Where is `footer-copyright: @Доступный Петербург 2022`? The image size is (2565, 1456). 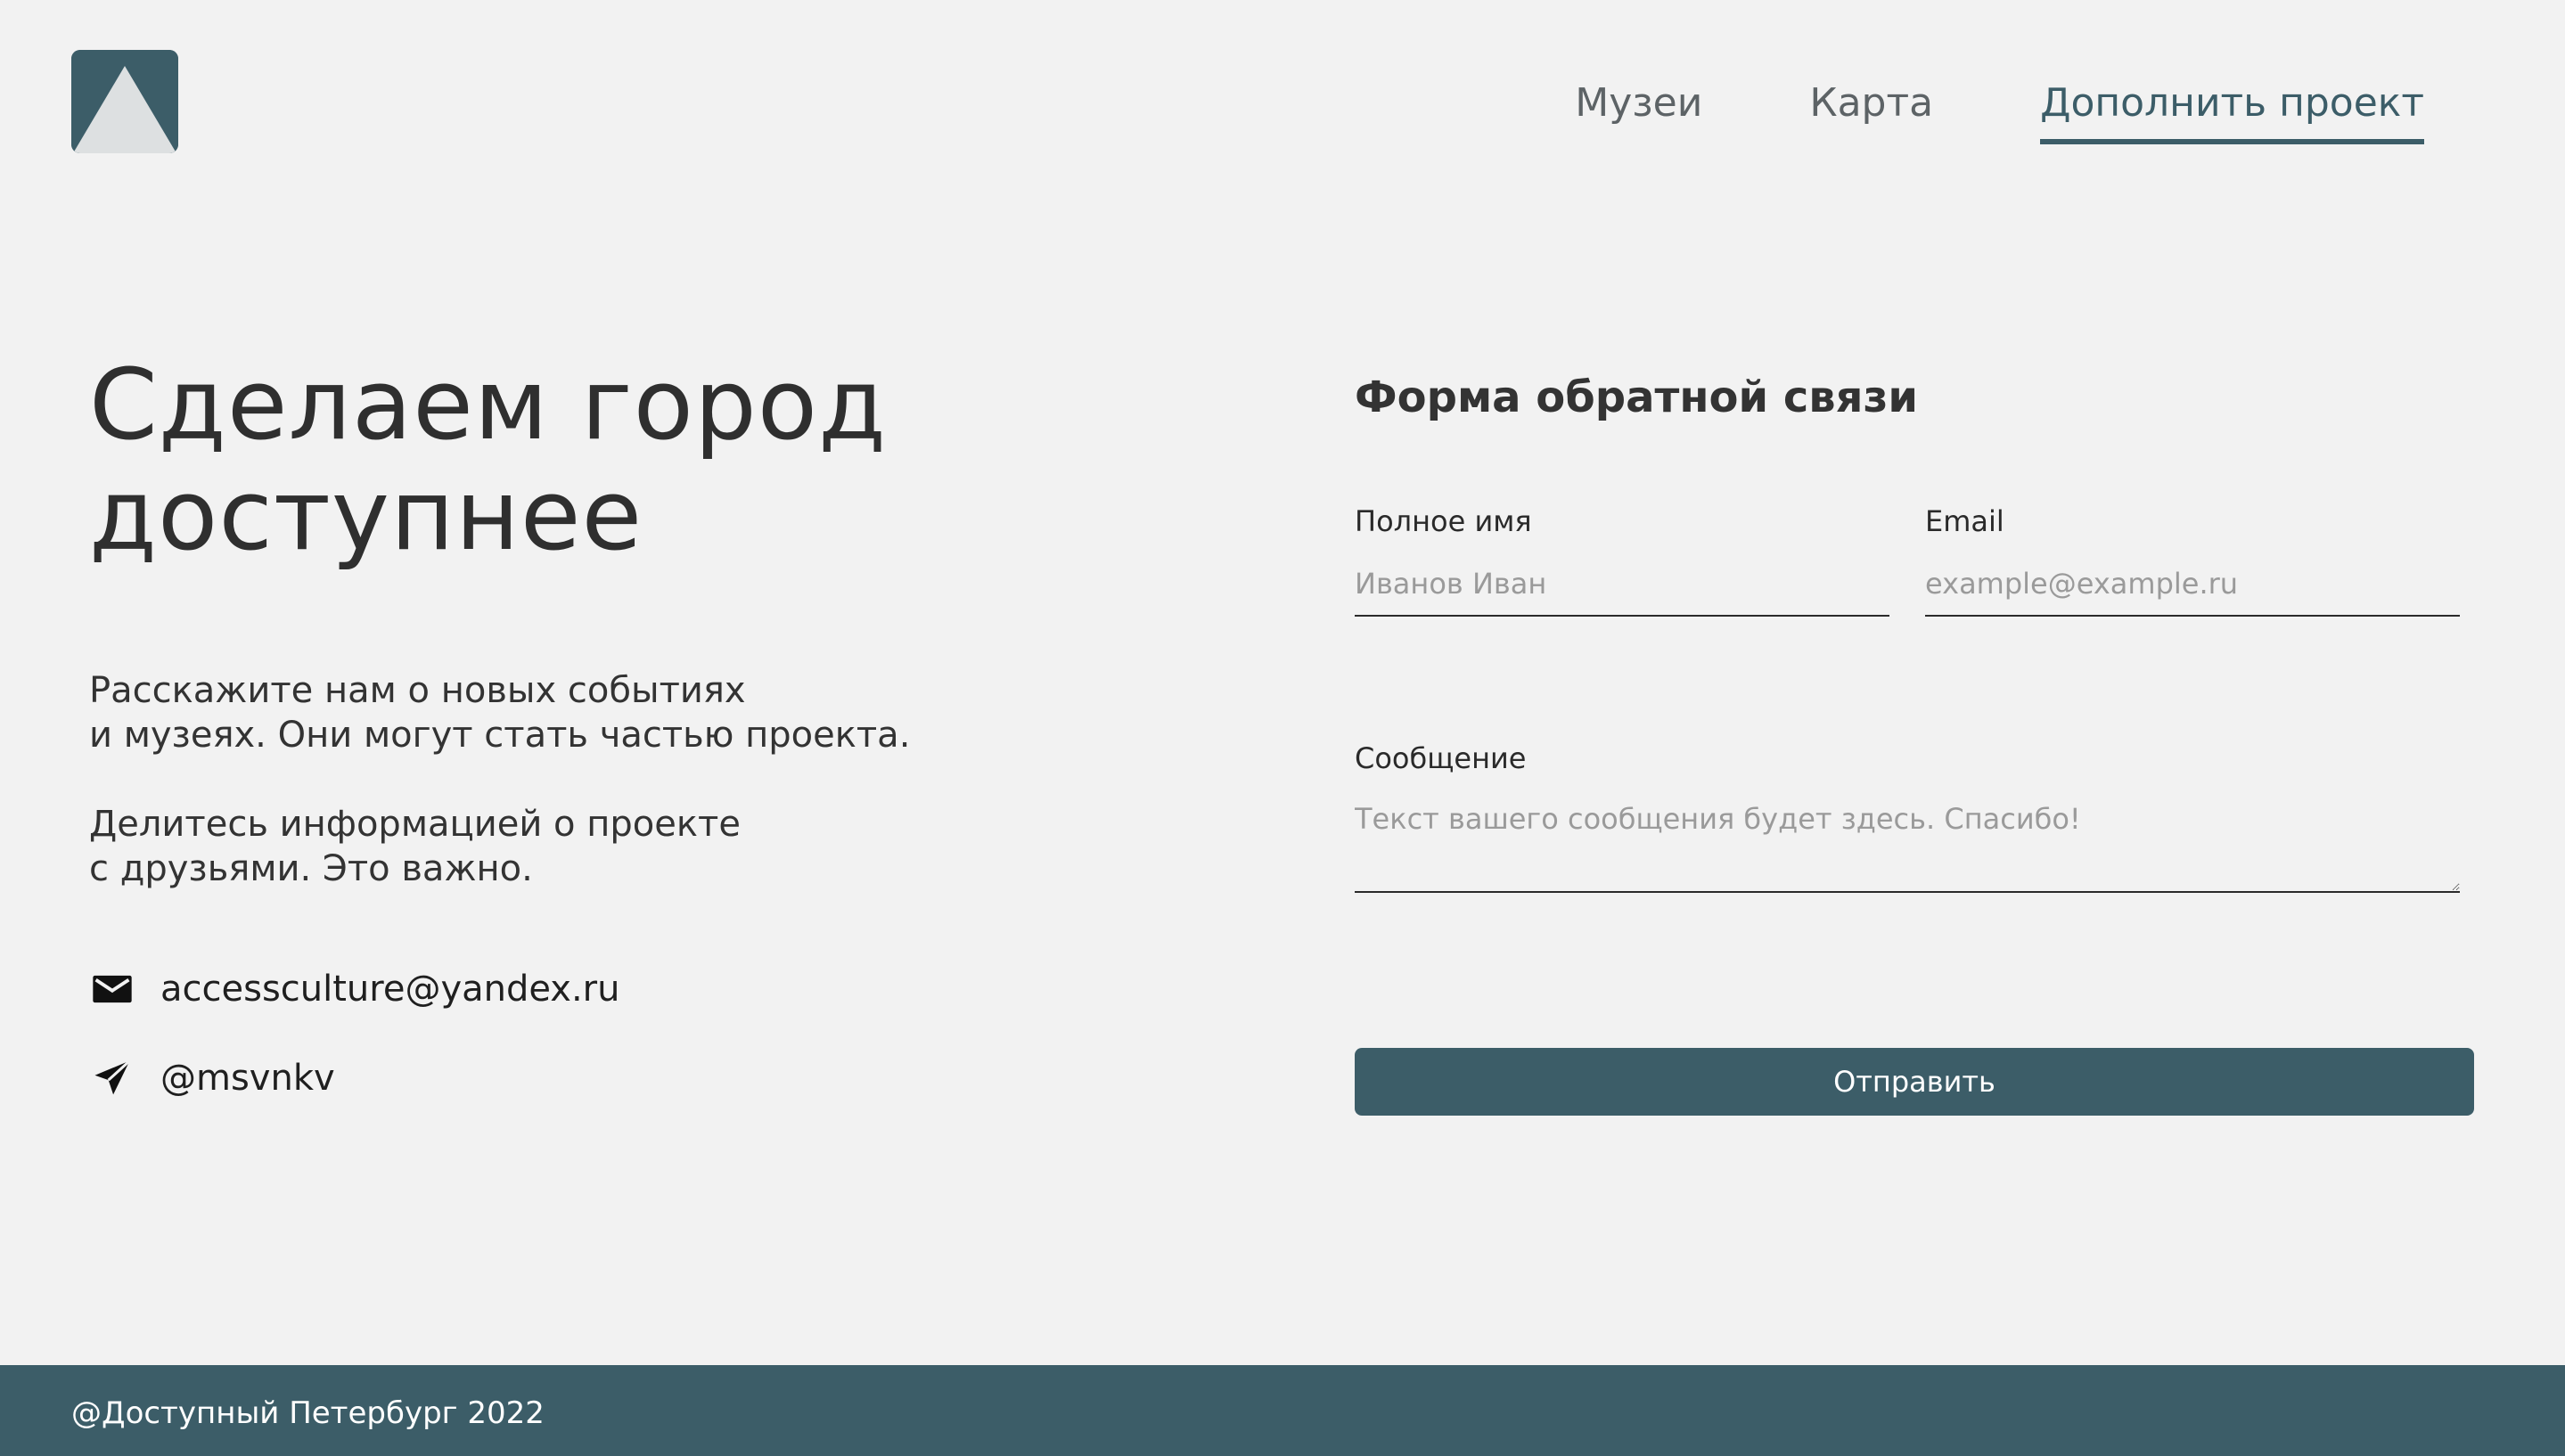
footer-copyright: @Доступный Петербург 2022 is located at coordinates (308, 1413).